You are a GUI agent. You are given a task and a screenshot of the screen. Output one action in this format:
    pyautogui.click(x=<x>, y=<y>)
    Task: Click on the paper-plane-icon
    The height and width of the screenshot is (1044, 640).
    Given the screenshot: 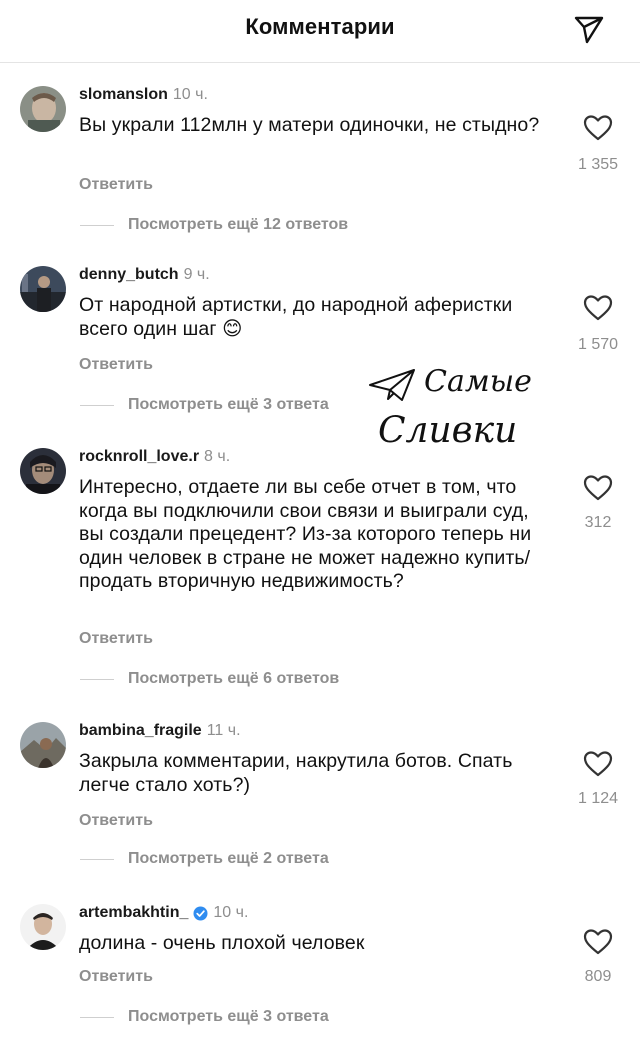 What is the action you would take?
    pyautogui.click(x=392, y=385)
    